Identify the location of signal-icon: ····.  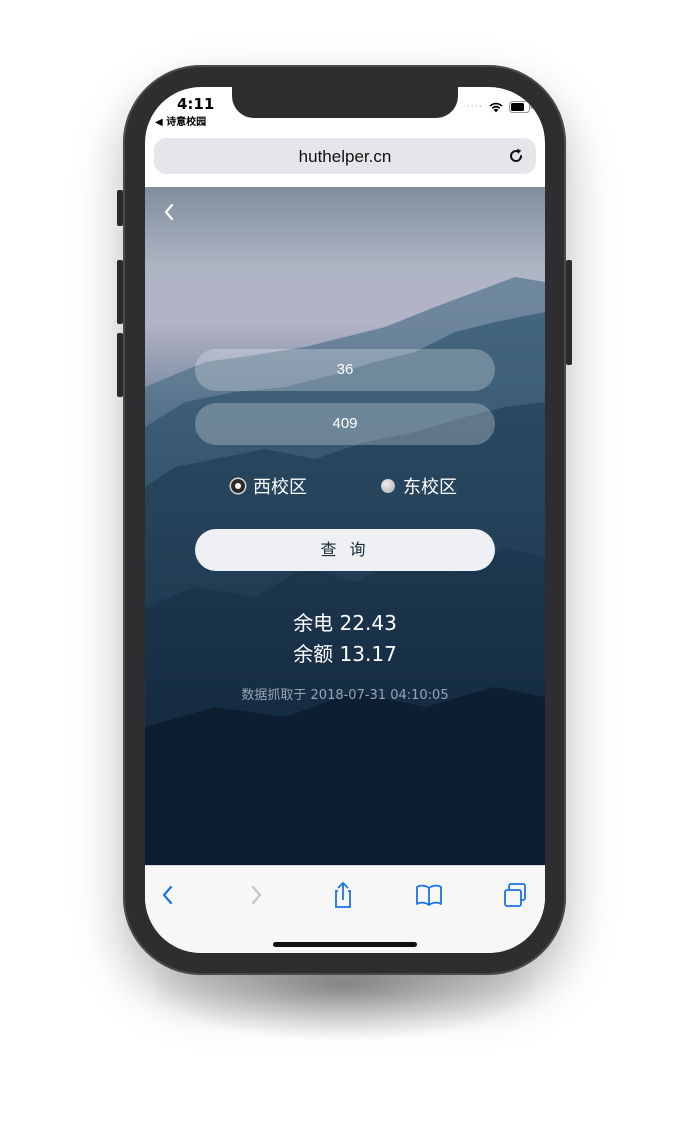
(474, 107).